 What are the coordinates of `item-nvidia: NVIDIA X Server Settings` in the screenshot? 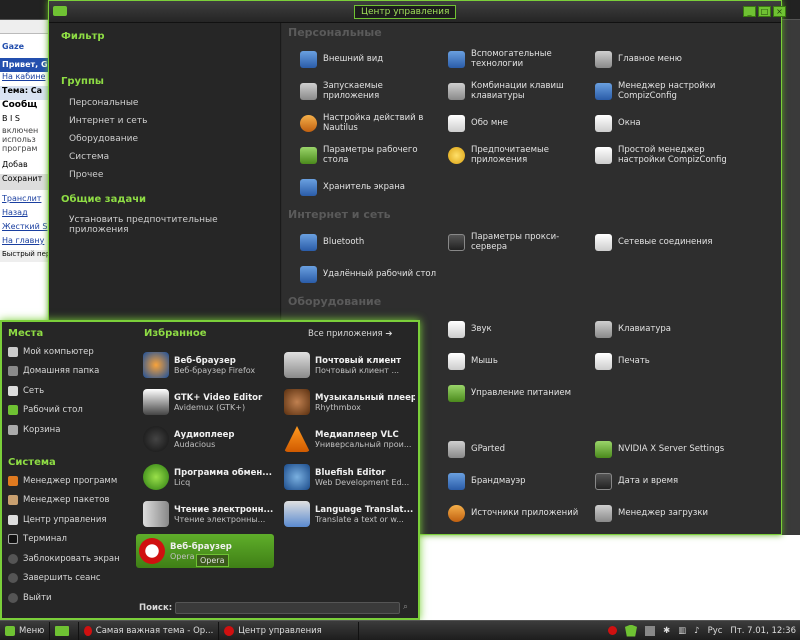 It's located at (669, 449).